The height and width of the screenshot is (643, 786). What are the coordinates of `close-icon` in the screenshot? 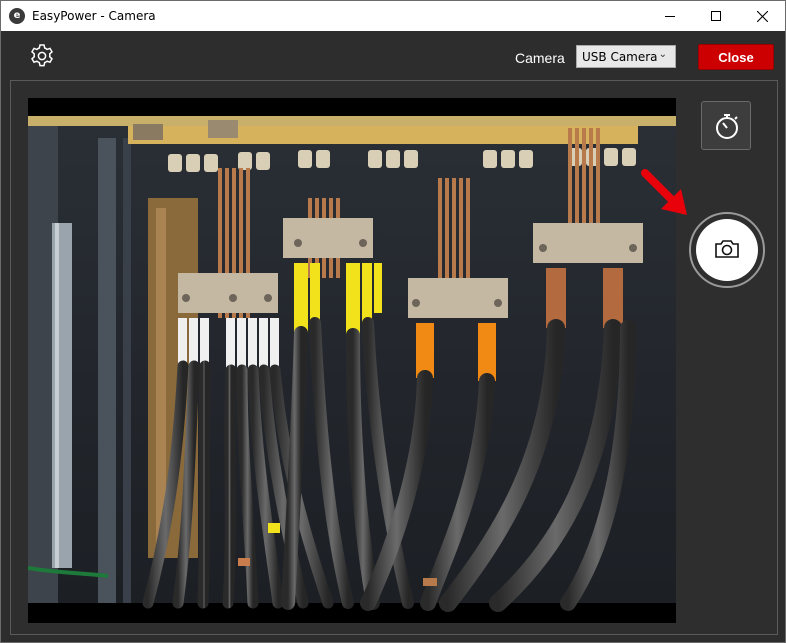 It's located at (762, 16).